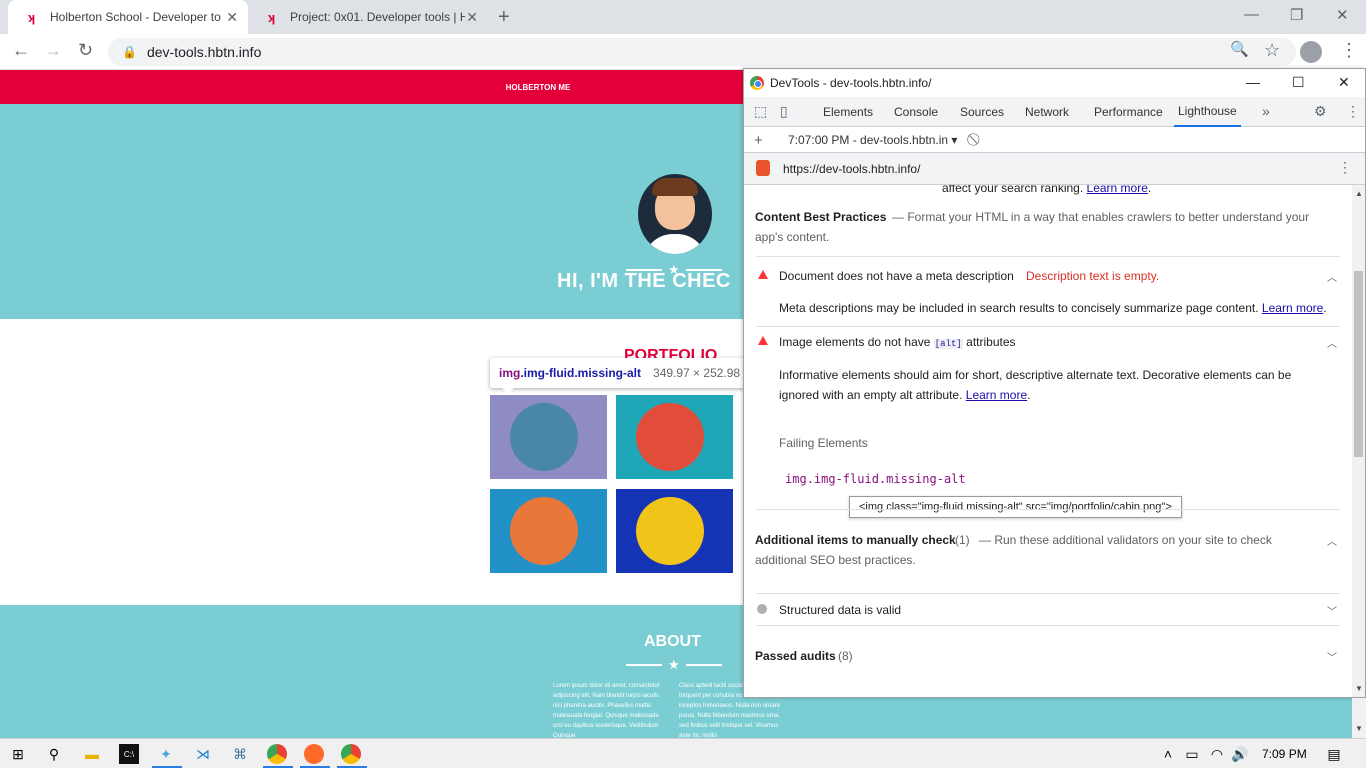 This screenshot has width=1366, height=768. Describe the element at coordinates (823, 443) in the screenshot. I see `failing-elements-label: Failing Elements` at that location.